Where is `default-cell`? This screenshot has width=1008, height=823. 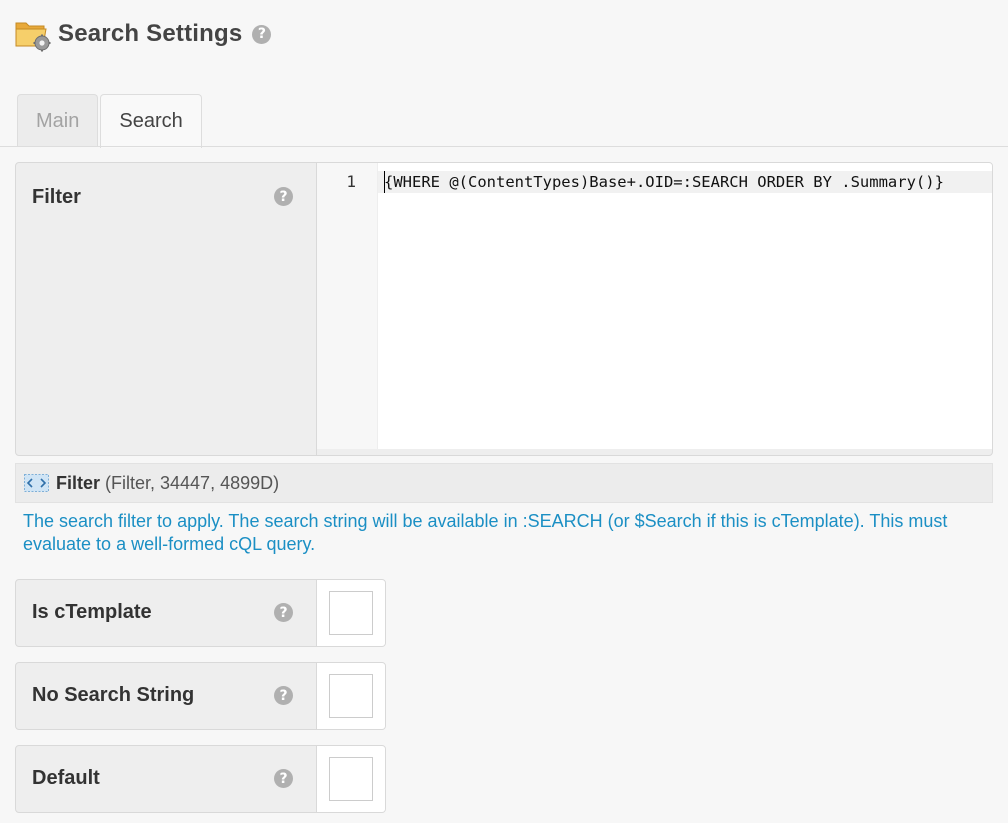 default-cell is located at coordinates (351, 779).